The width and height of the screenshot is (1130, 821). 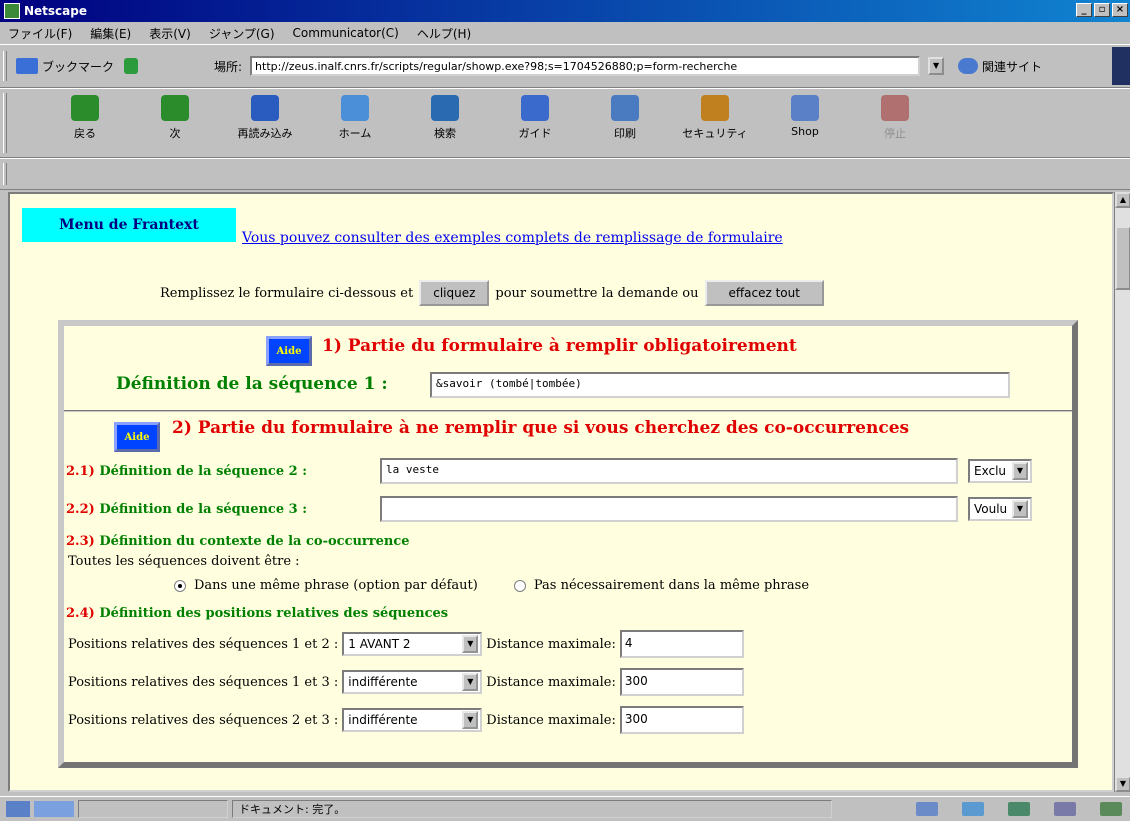 What do you see at coordinates (184, 561) in the screenshot?
I see `context-text: Toutes les séquences doivent être :` at bounding box center [184, 561].